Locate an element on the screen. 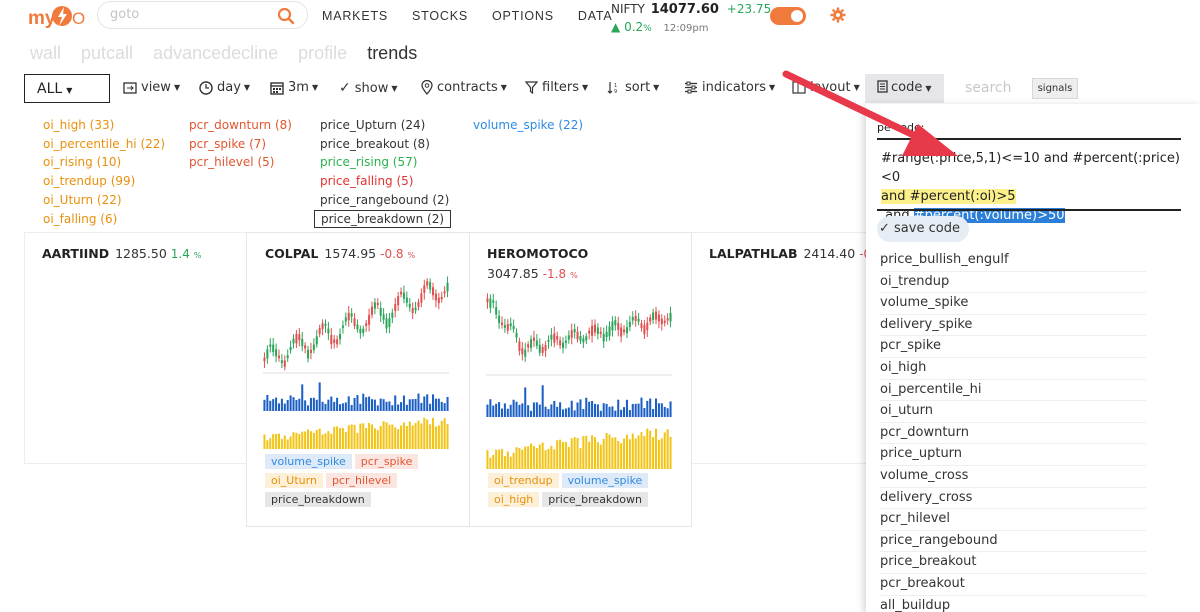 This screenshot has width=1200, height=612. stock-symbol: HEROMOTOCO is located at coordinates (537, 253).